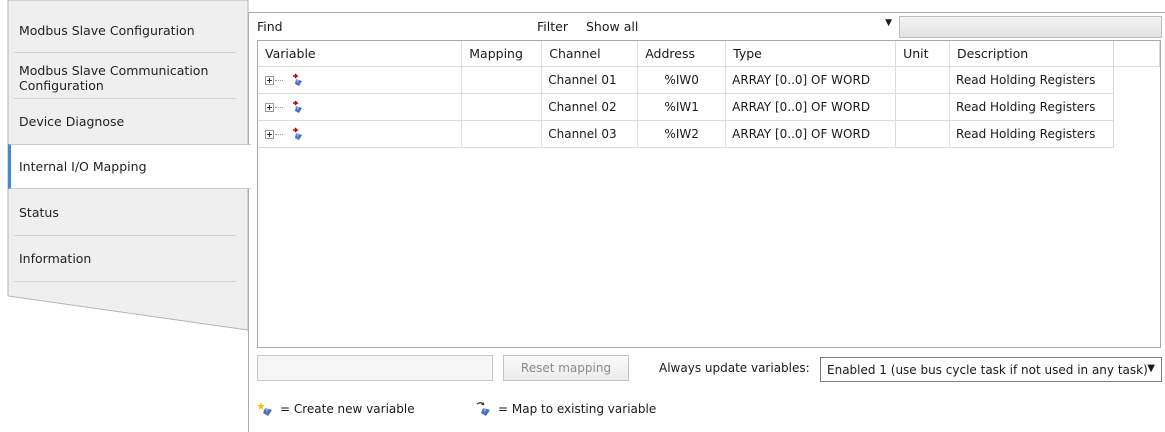 Image resolution: width=1165 pixels, height=432 pixels. I want to click on nav-item-label: Modbus Slave Communication Configuration, so click(114, 78).